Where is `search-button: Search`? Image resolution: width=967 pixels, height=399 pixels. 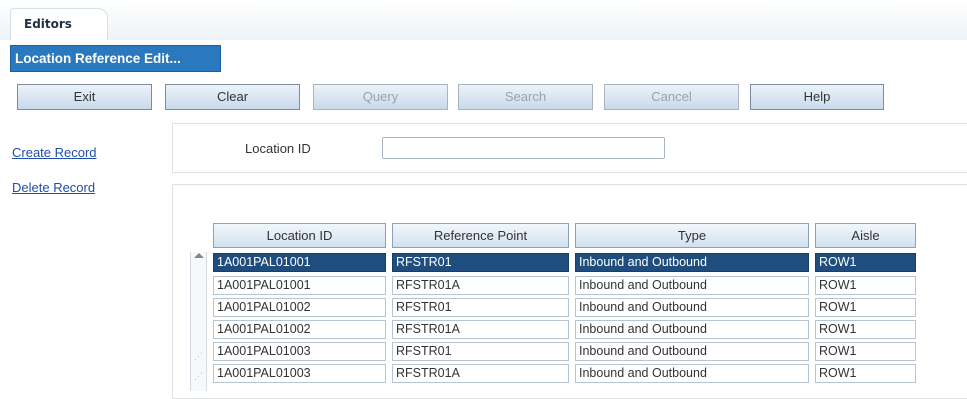
search-button: Search is located at coordinates (525, 97).